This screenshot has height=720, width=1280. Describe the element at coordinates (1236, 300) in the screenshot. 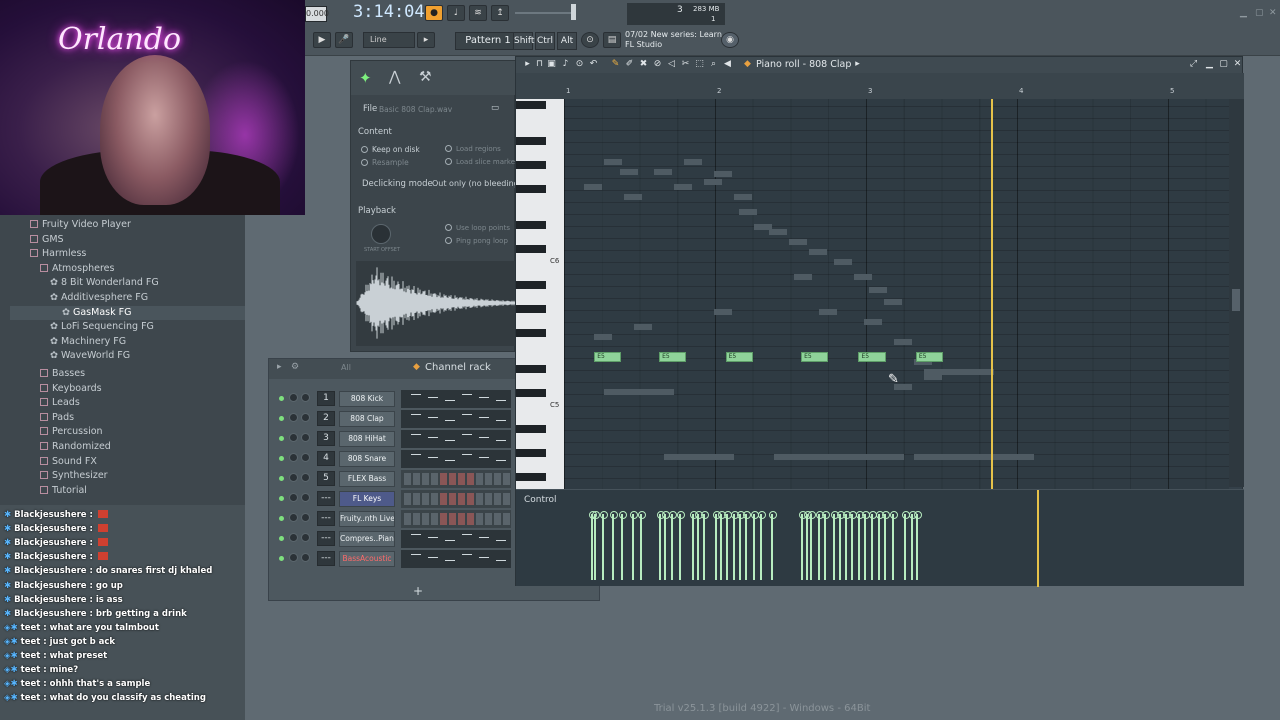

I see `scrollbar-thumb` at that location.